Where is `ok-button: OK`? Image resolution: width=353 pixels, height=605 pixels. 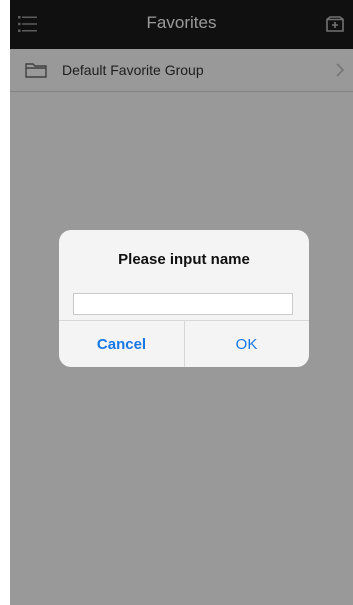 ok-button: OK is located at coordinates (246, 344).